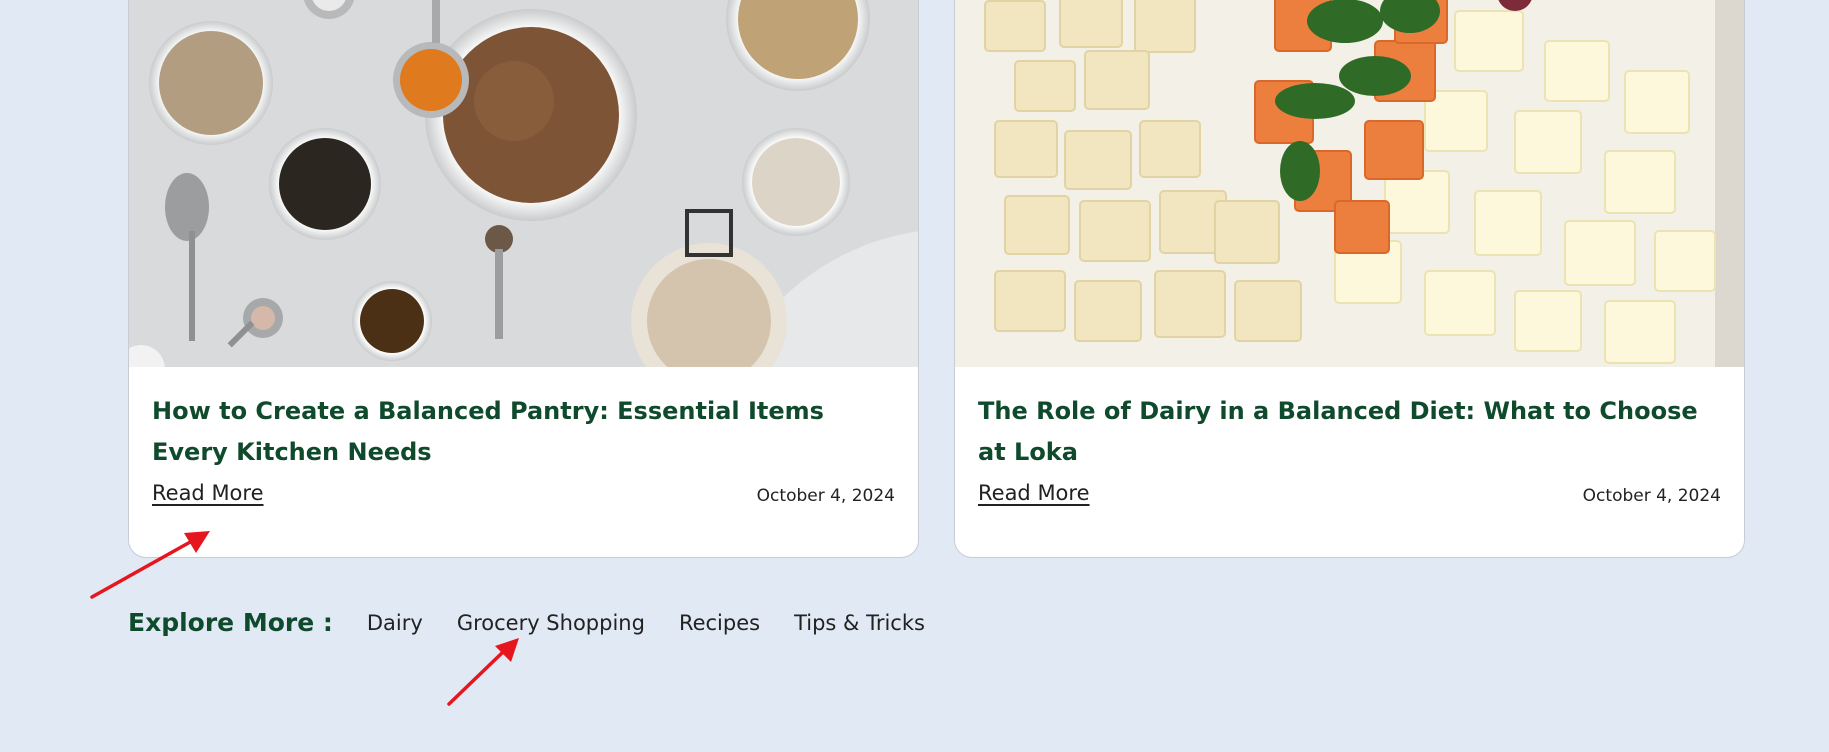  I want to click on annotation-arrow-read-more, so click(150, 565).